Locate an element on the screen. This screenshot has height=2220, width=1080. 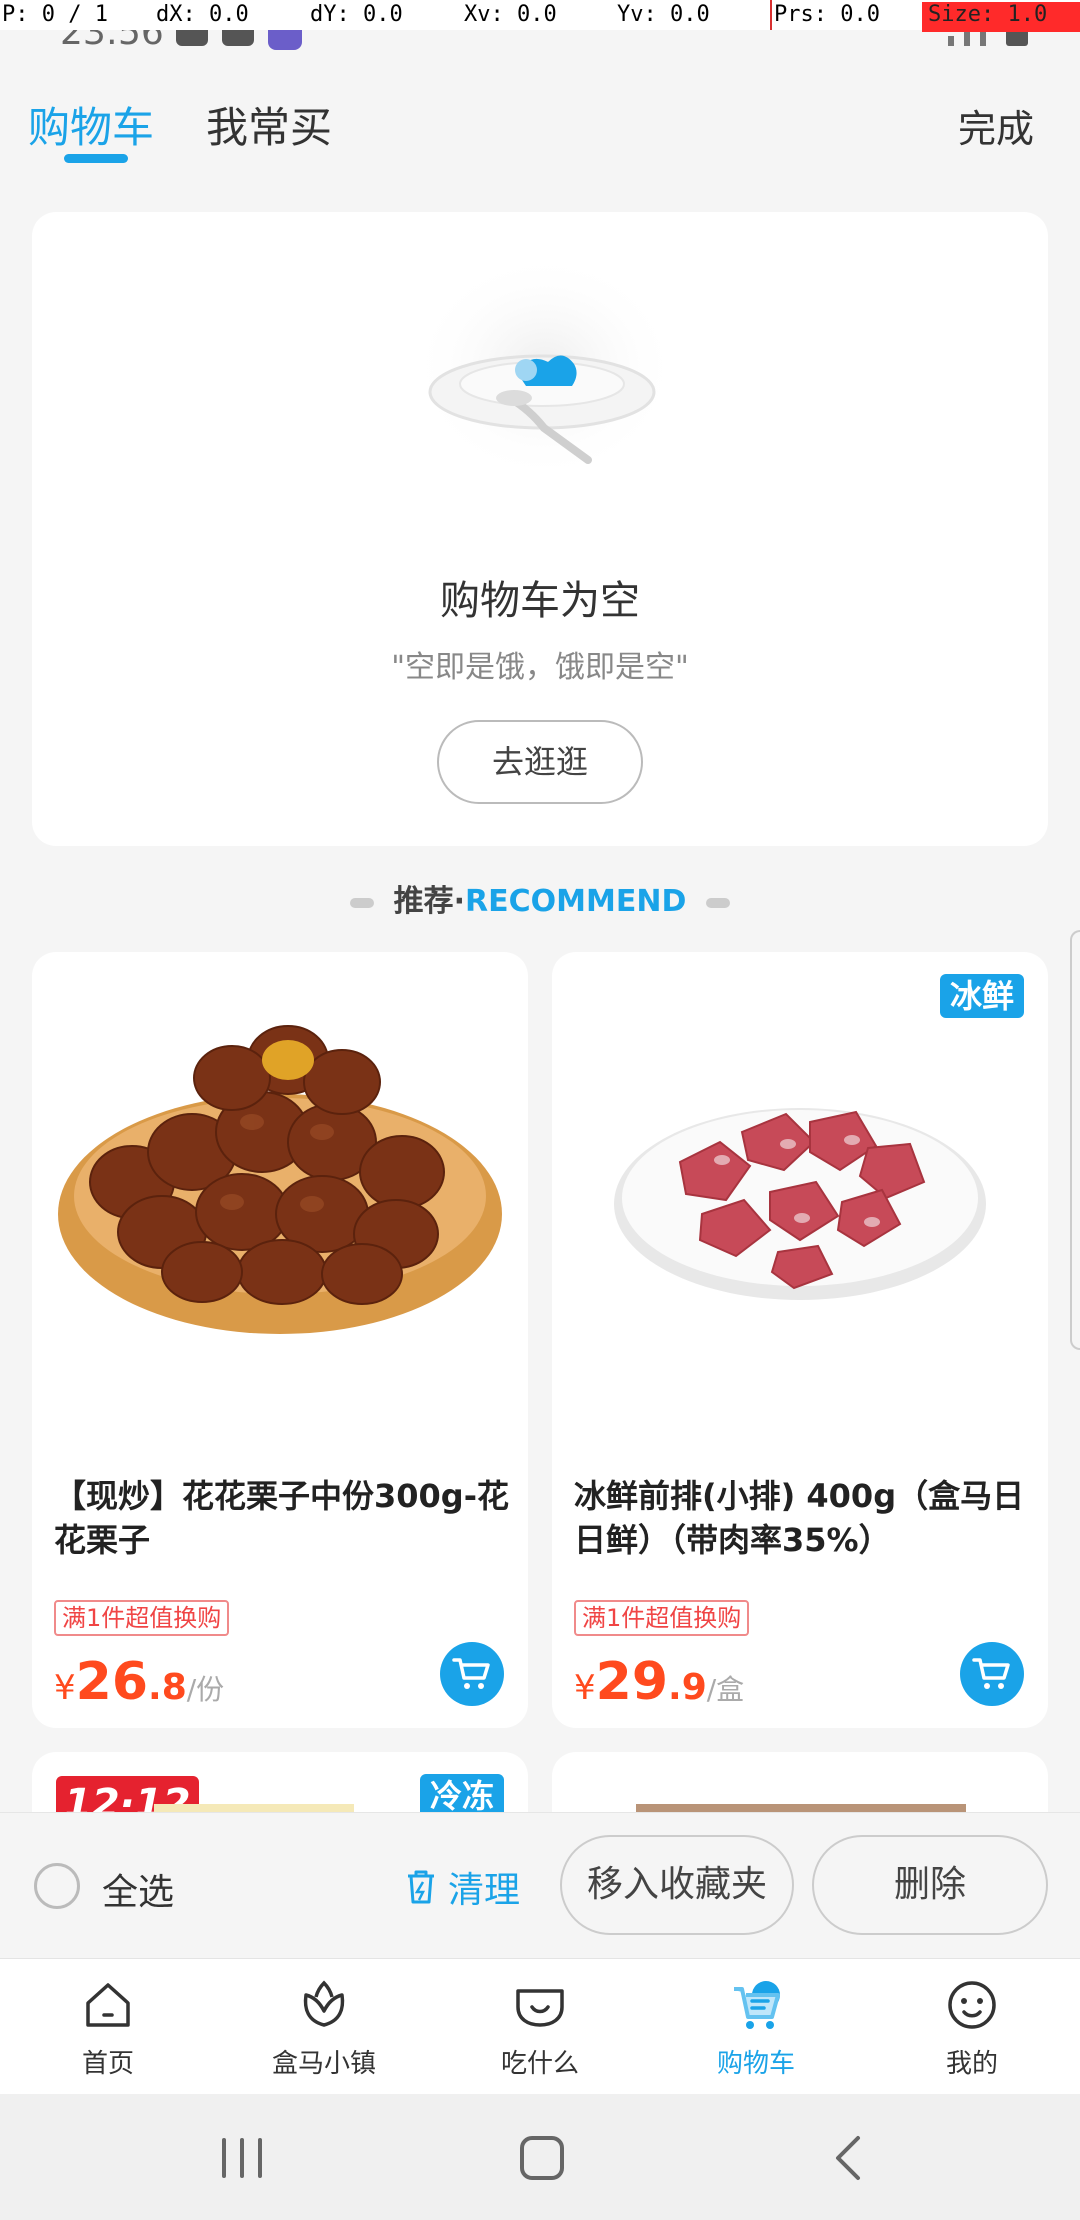
empty-cart-subtitle: "空即是饿，饿即是空" is located at coordinates (540, 667).